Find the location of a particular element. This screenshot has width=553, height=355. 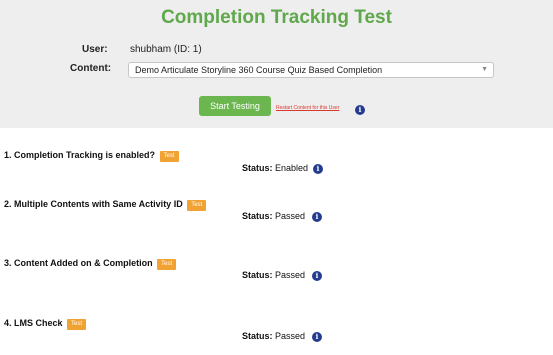

test-item-3-title: 3. Content Added on & Completion Test is located at coordinates (90, 264).